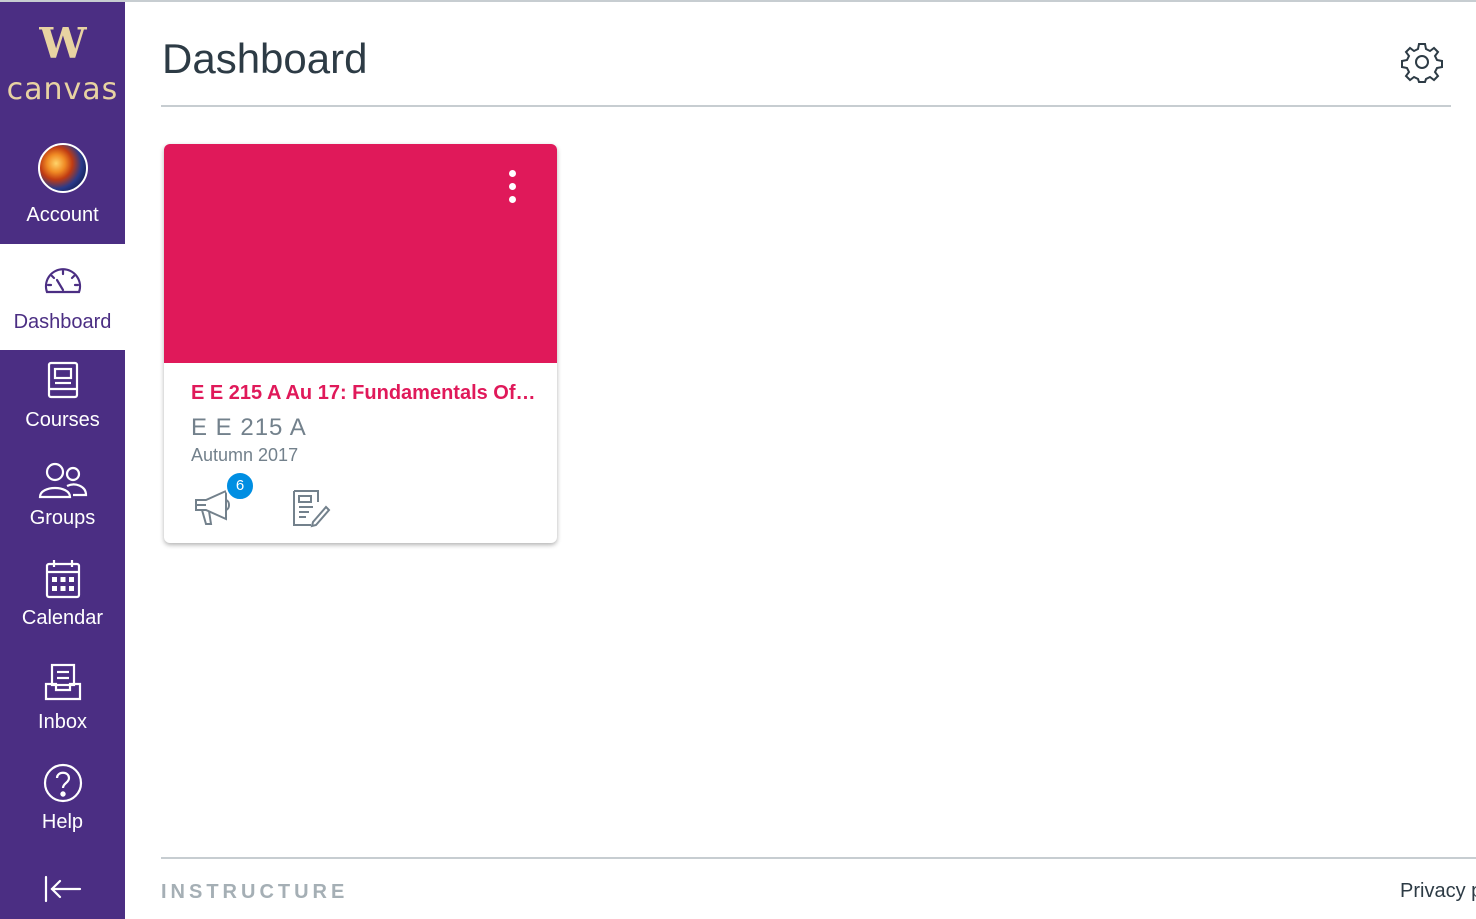 The width and height of the screenshot is (1476, 919). I want to click on nav-label-help: Help, so click(62, 822).